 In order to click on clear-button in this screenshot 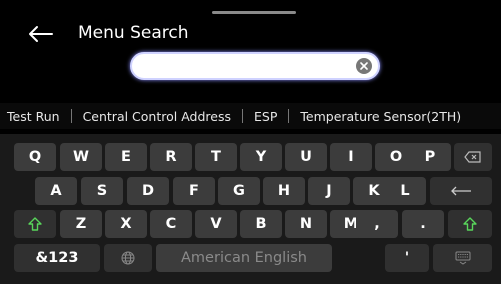, I will do `click(364, 66)`.